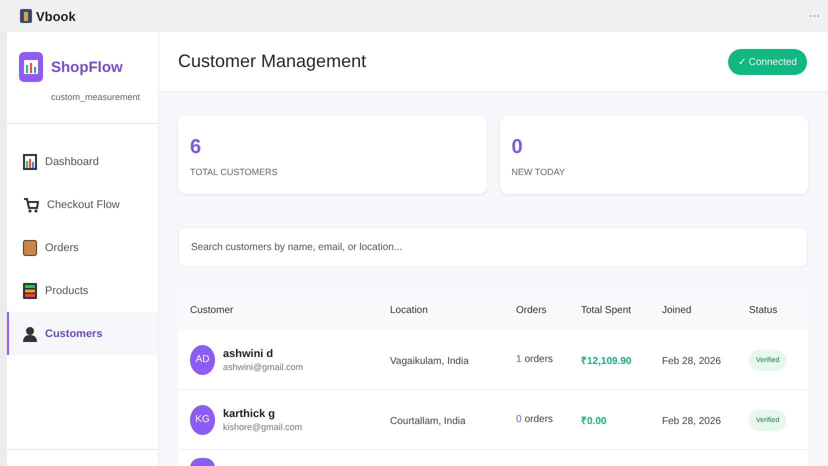  Describe the element at coordinates (82, 333) in the screenshot. I see `nav-item: Customers` at that location.